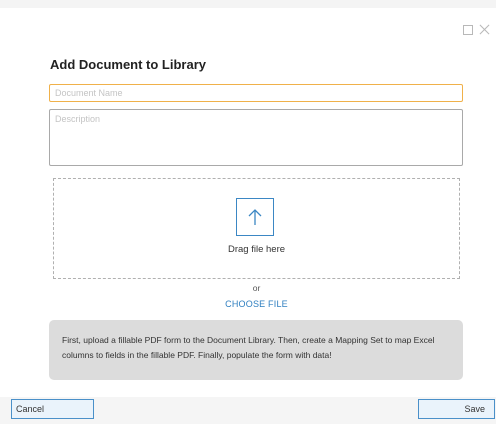 The width and height of the screenshot is (496, 424). Describe the element at coordinates (256, 137) in the screenshot. I see `description-input` at that location.